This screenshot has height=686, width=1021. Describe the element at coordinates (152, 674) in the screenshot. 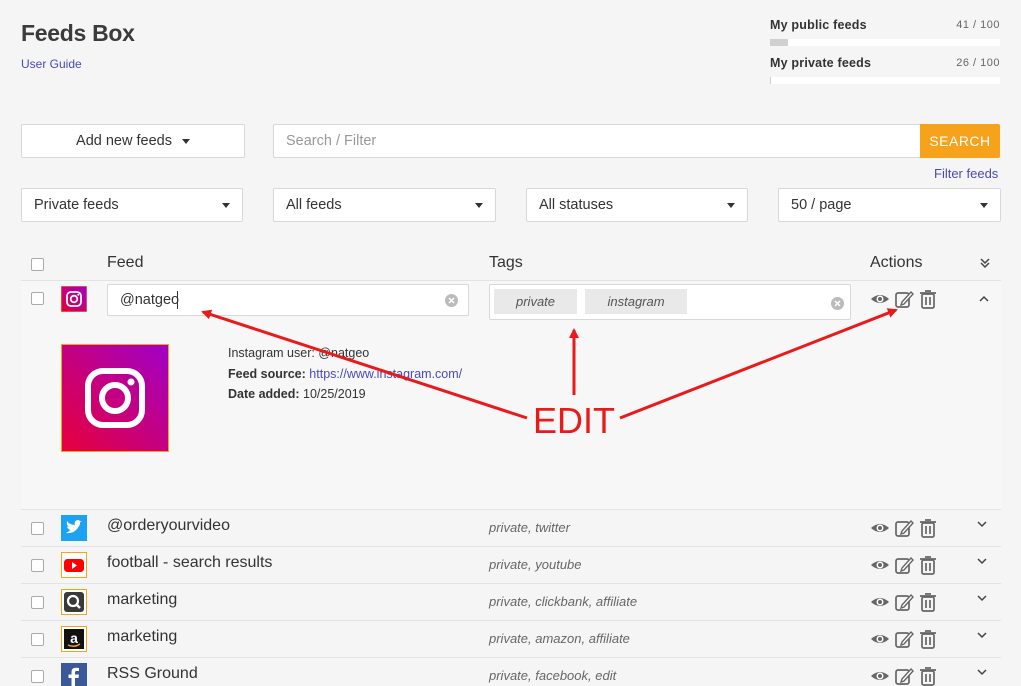

I see `feed-name: RSS Ground` at that location.